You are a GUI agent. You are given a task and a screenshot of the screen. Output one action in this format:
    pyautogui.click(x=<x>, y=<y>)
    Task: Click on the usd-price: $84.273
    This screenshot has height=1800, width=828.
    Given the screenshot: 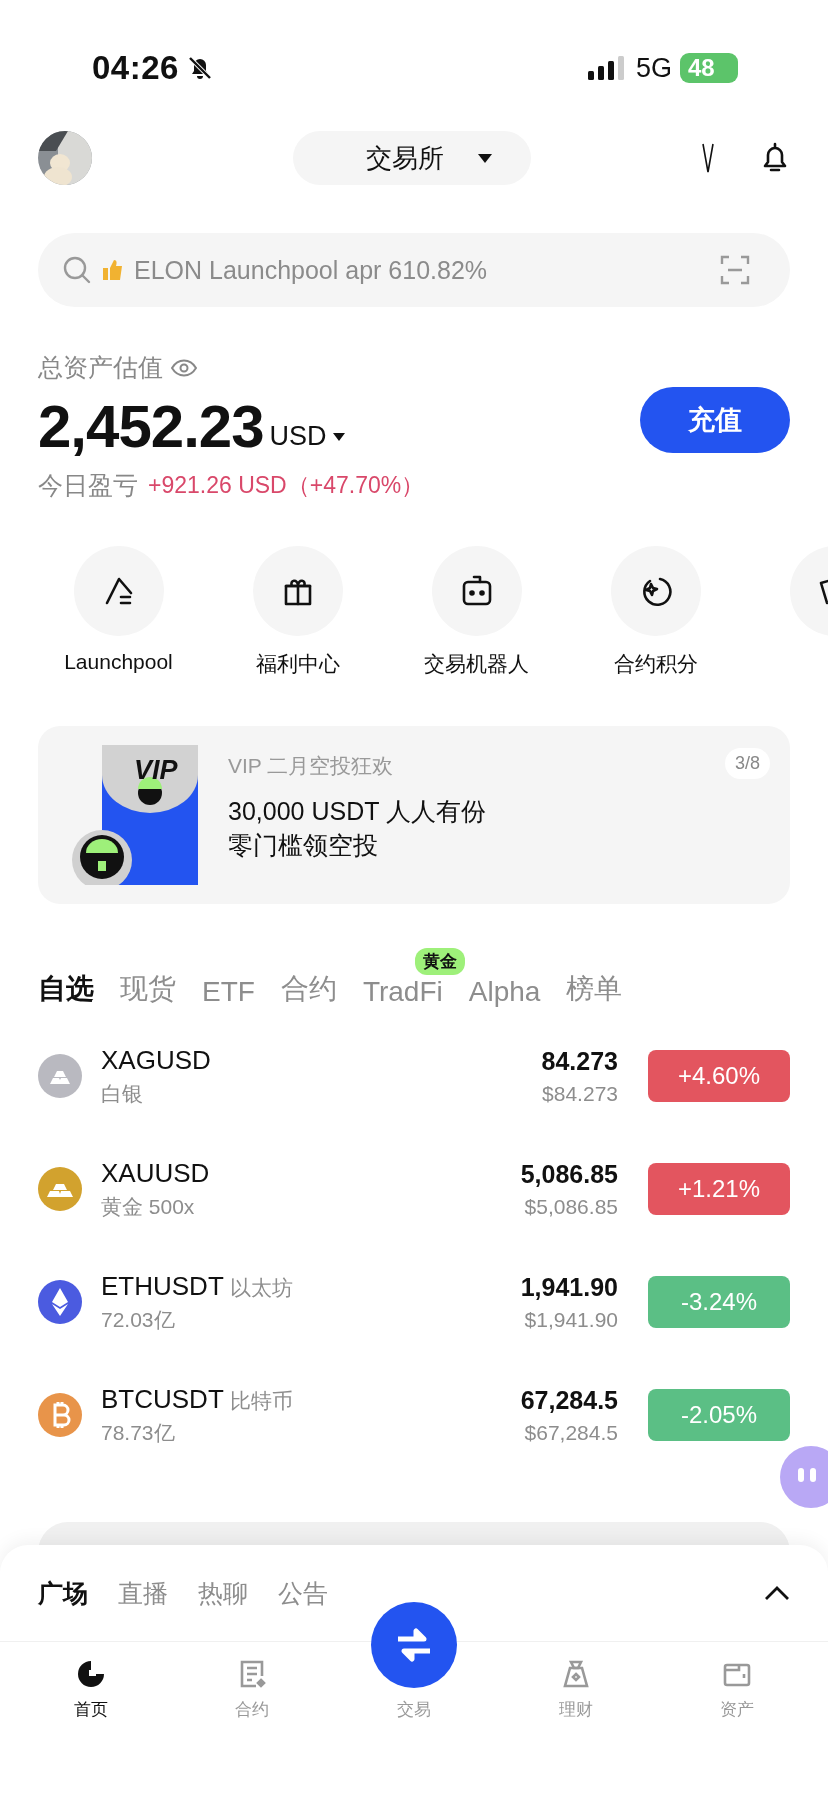 What is the action you would take?
    pyautogui.click(x=580, y=1093)
    